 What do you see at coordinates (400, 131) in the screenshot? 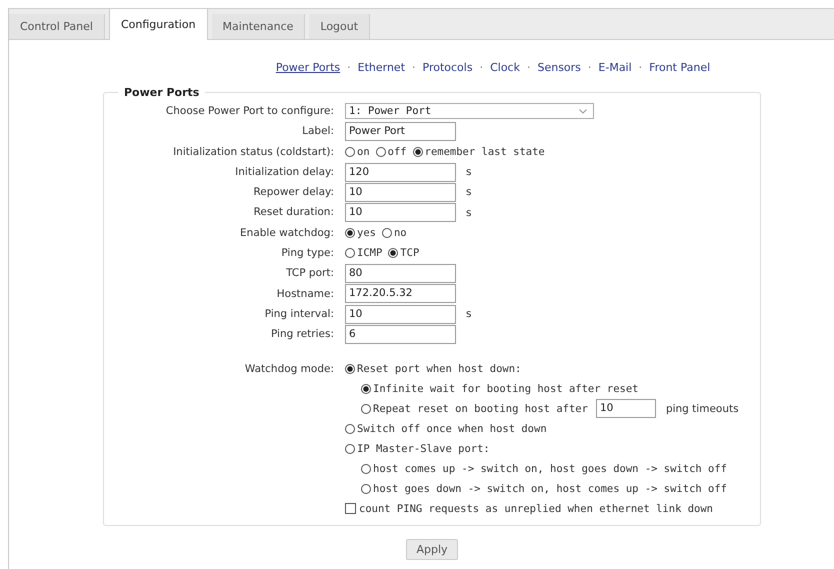
I see `input-field: Power Port` at bounding box center [400, 131].